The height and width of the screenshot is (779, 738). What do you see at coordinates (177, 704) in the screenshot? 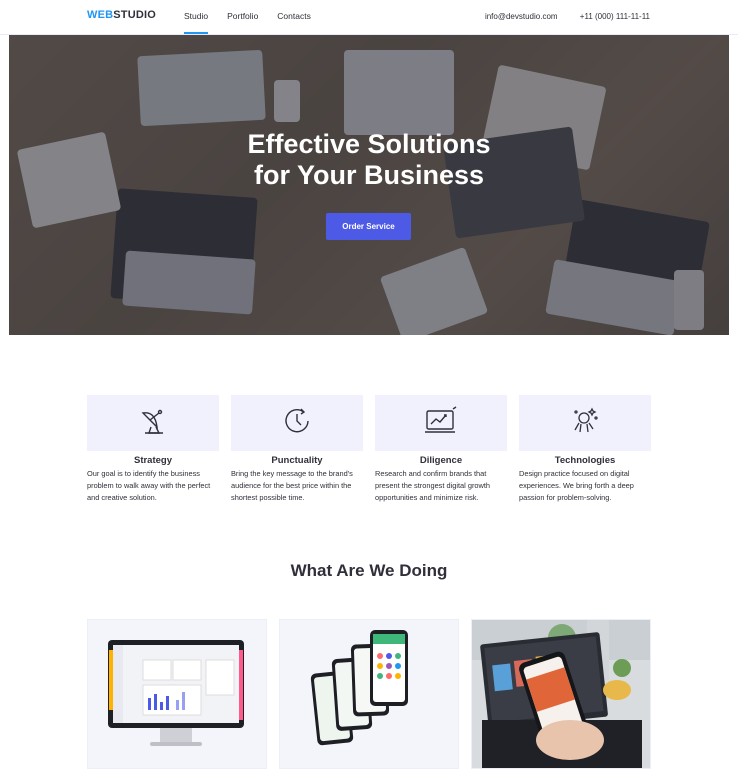
I see `desktop-dashboard-icon` at bounding box center [177, 704].